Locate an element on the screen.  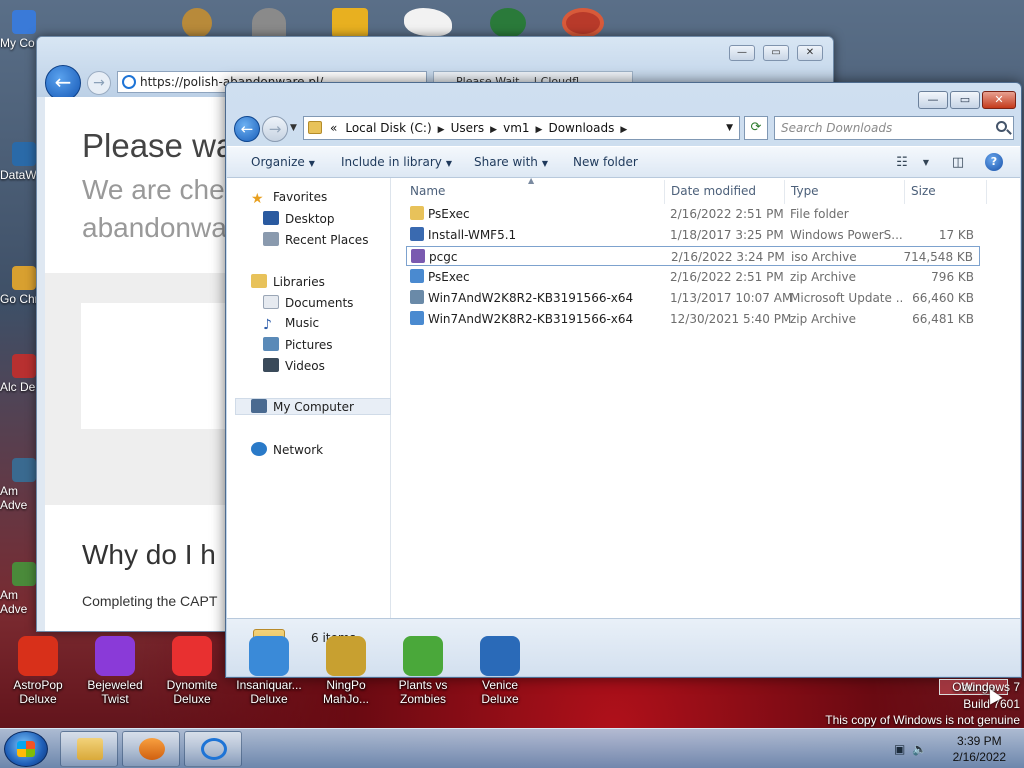
shortcut-icon is located at coordinates (24, 366).